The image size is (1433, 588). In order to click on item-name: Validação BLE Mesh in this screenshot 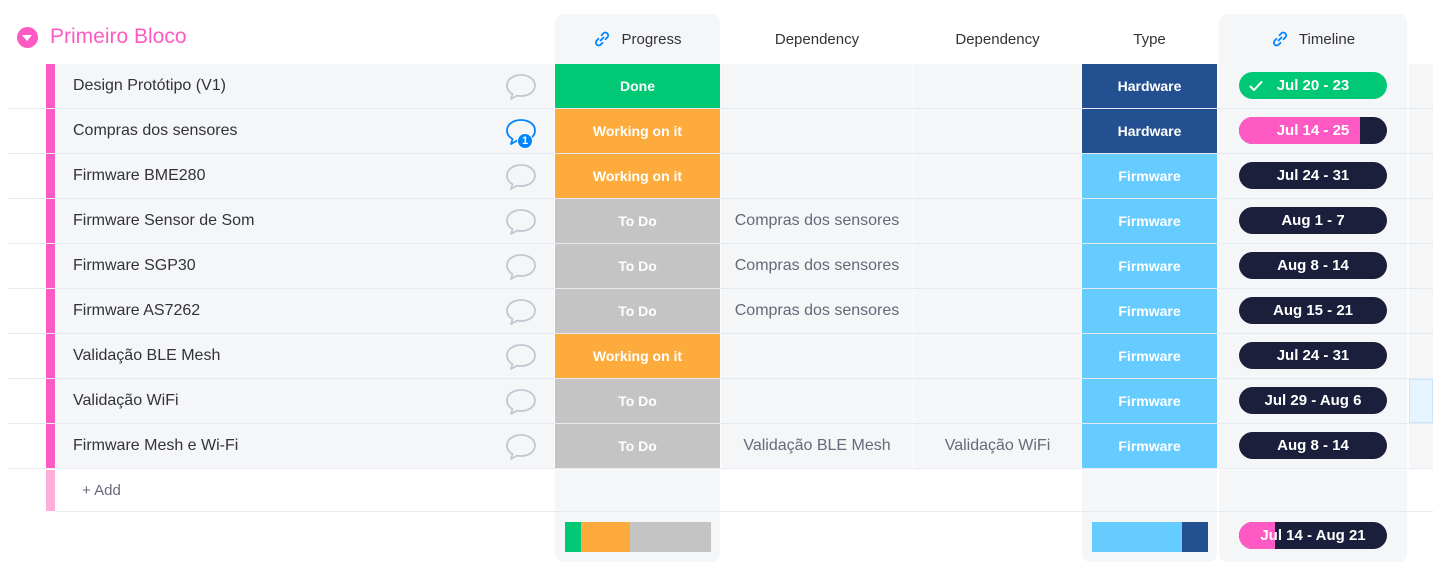, I will do `click(146, 356)`.